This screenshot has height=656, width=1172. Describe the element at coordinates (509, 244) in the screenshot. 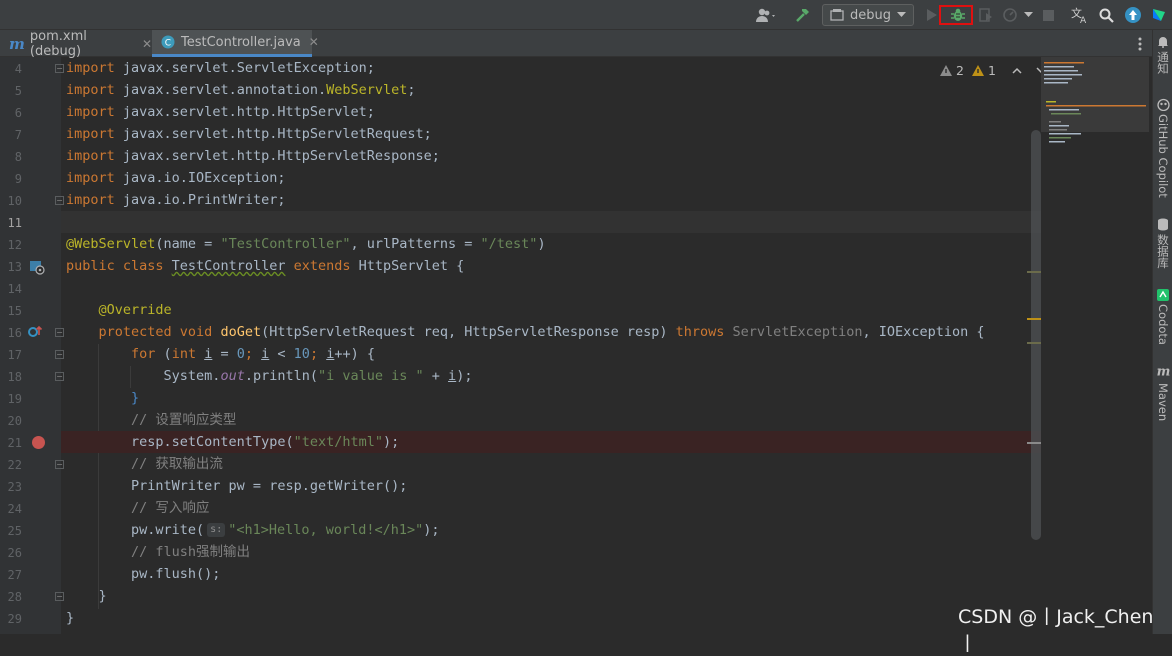

I see `code-token: "/test"` at that location.